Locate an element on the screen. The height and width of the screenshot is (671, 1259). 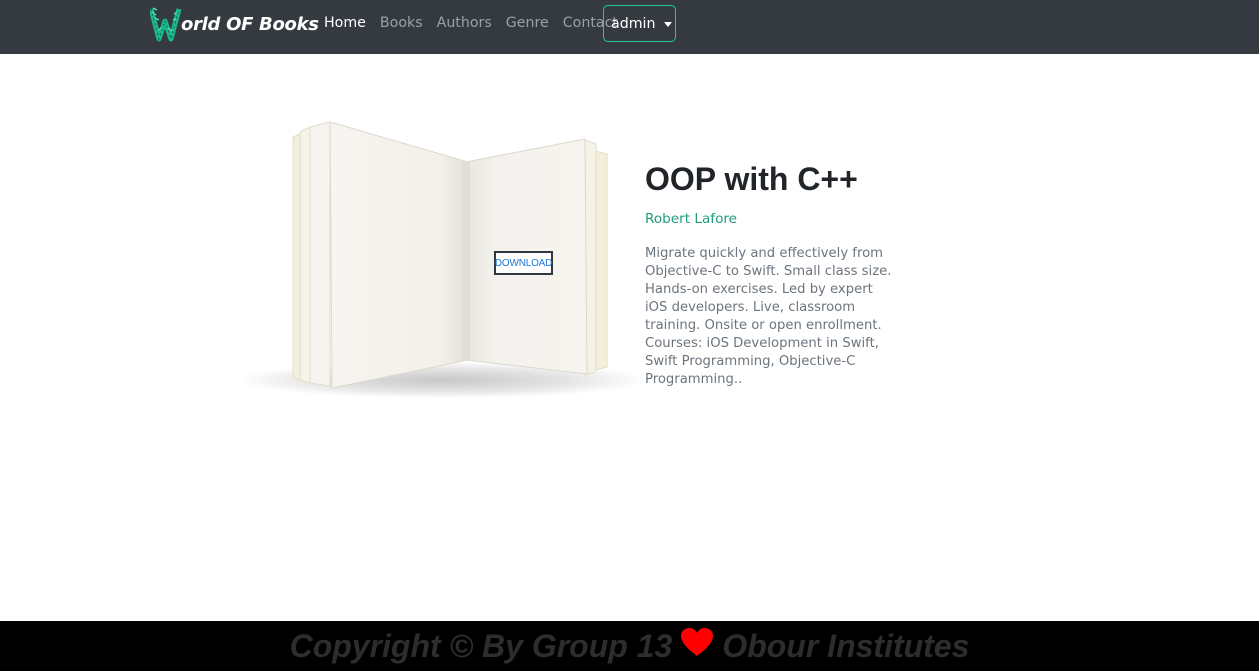
caret-down-icon is located at coordinates (668, 24).